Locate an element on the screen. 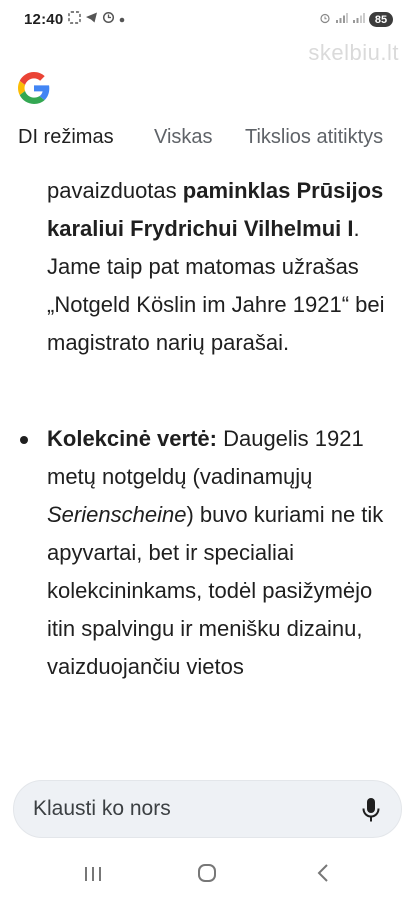 This screenshot has width=415, height=900. tab-tikslios-atitiktys: Tikslios atitiktys is located at coordinates (314, 137).